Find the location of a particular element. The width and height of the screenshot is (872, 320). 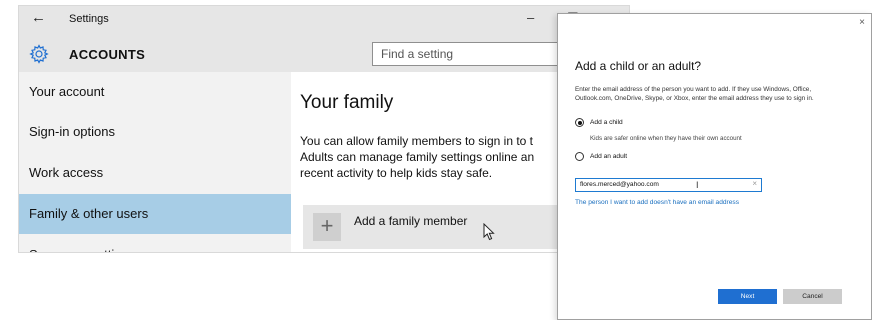

description-line: recent activity to help kids stay safe. is located at coordinates (396, 173).